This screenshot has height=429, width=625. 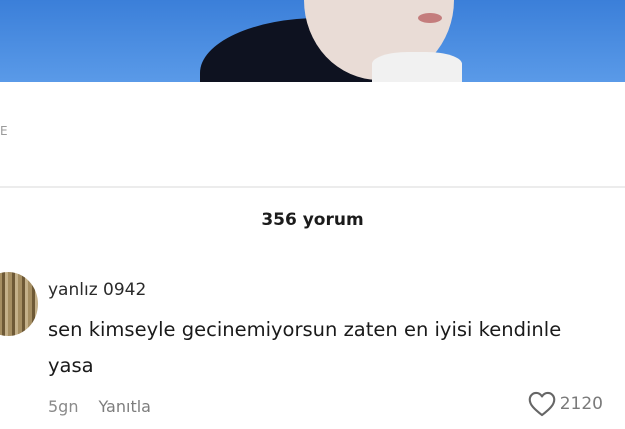 I want to click on comment-count-header: 356 yorum, so click(x=312, y=220).